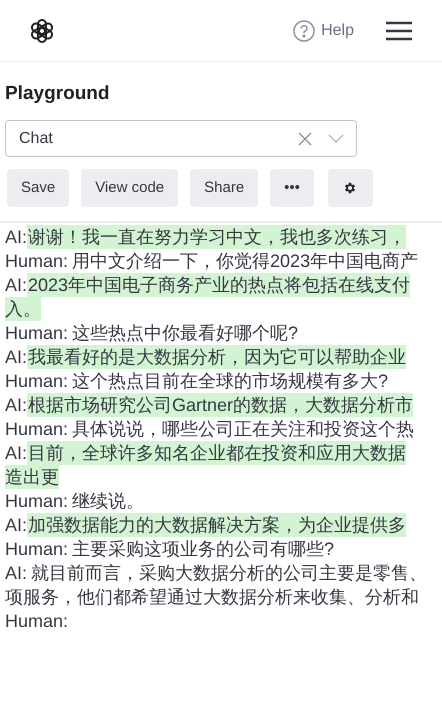 The image size is (442, 716). I want to click on message-text: 2023年中国电子商务产业的热点将包括在线支付, so click(218, 285).